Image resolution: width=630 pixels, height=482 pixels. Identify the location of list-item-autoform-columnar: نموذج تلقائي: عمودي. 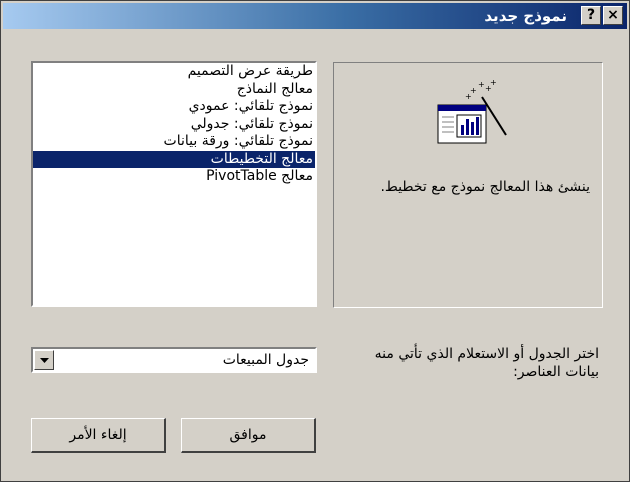
(174, 107).